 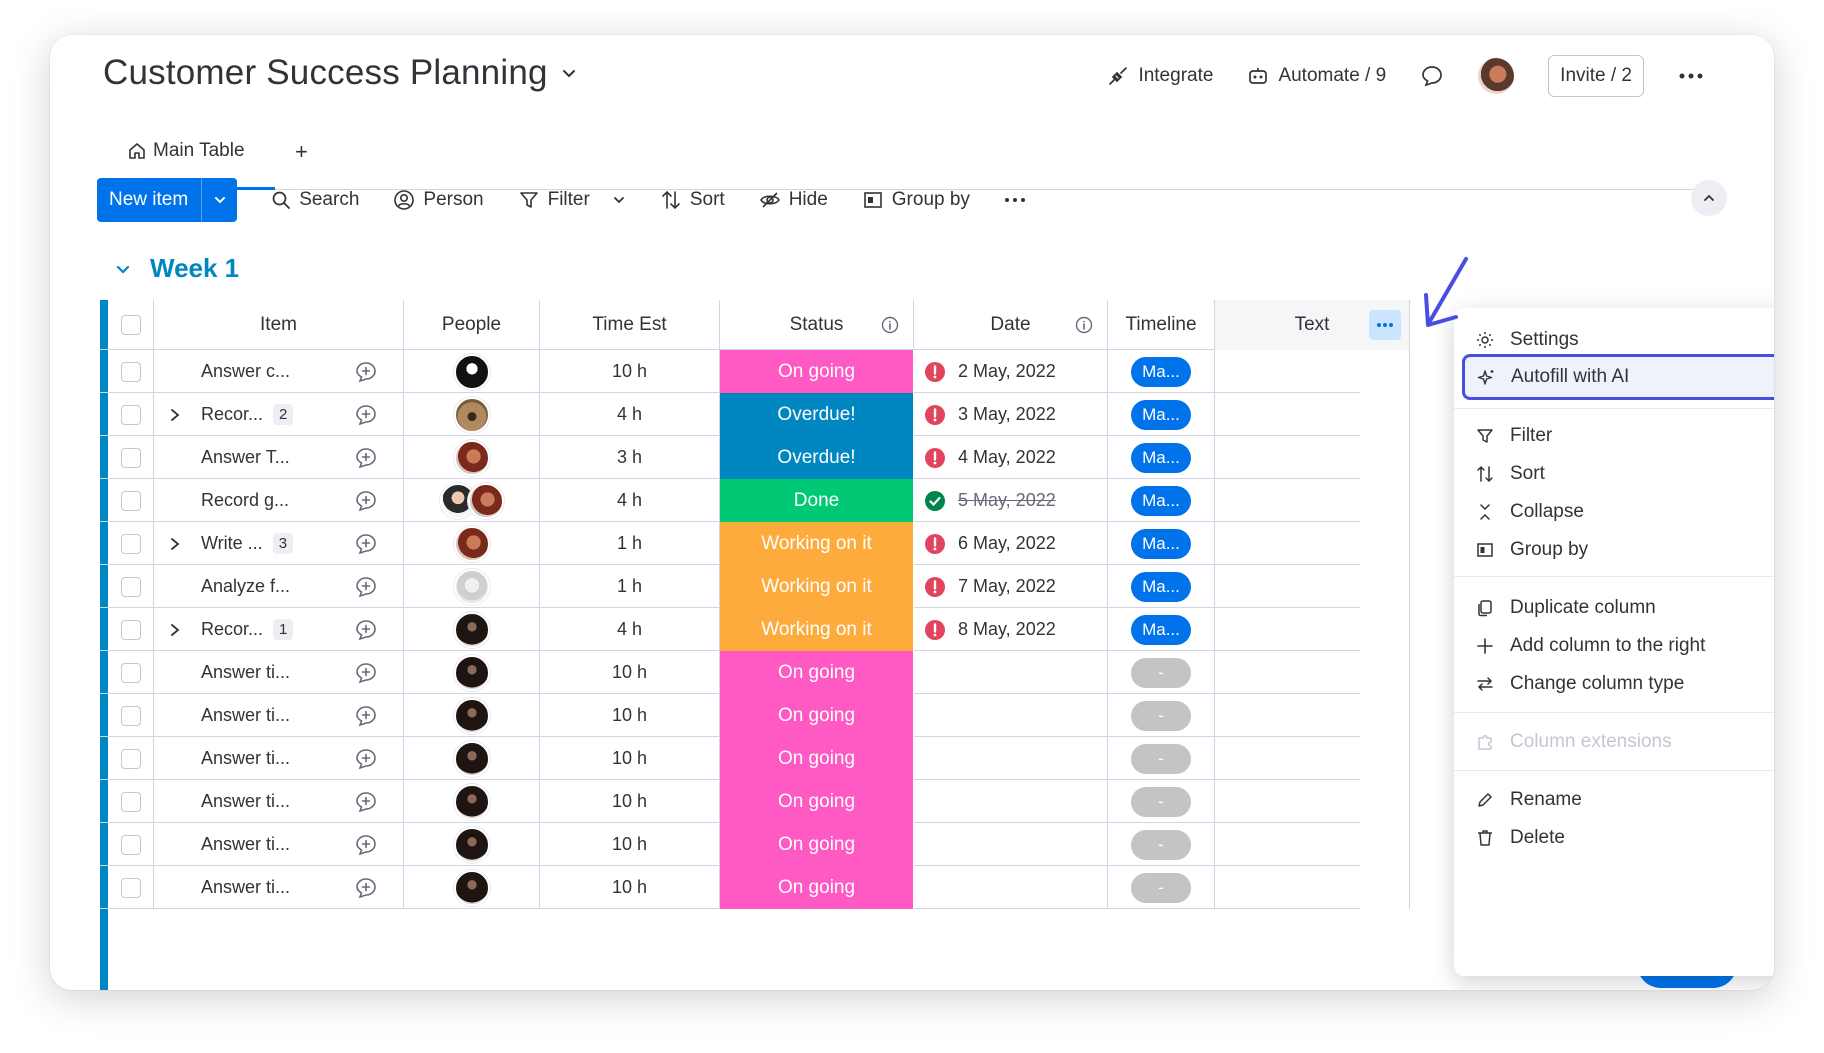 What do you see at coordinates (1161, 325) in the screenshot?
I see `column-header-timeline: Timeline` at bounding box center [1161, 325].